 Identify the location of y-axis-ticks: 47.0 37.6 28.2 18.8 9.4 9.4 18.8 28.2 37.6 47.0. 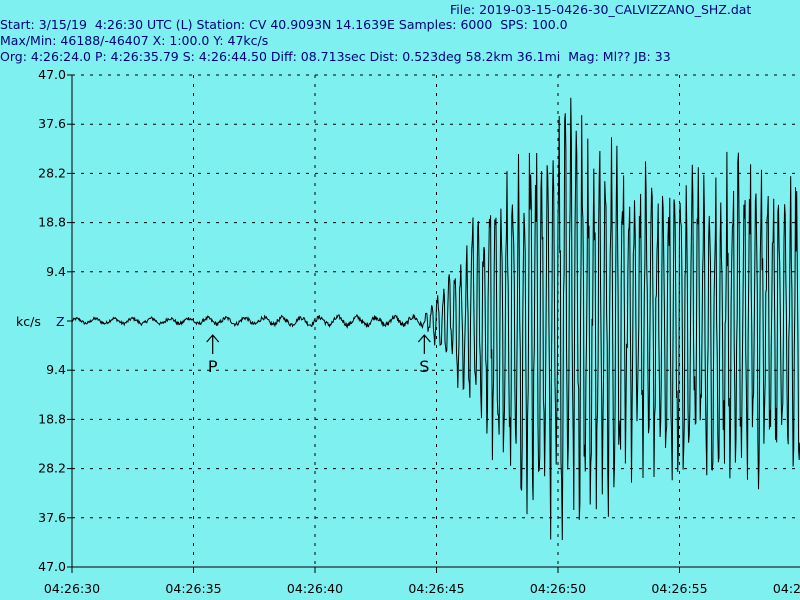
(52, 320).